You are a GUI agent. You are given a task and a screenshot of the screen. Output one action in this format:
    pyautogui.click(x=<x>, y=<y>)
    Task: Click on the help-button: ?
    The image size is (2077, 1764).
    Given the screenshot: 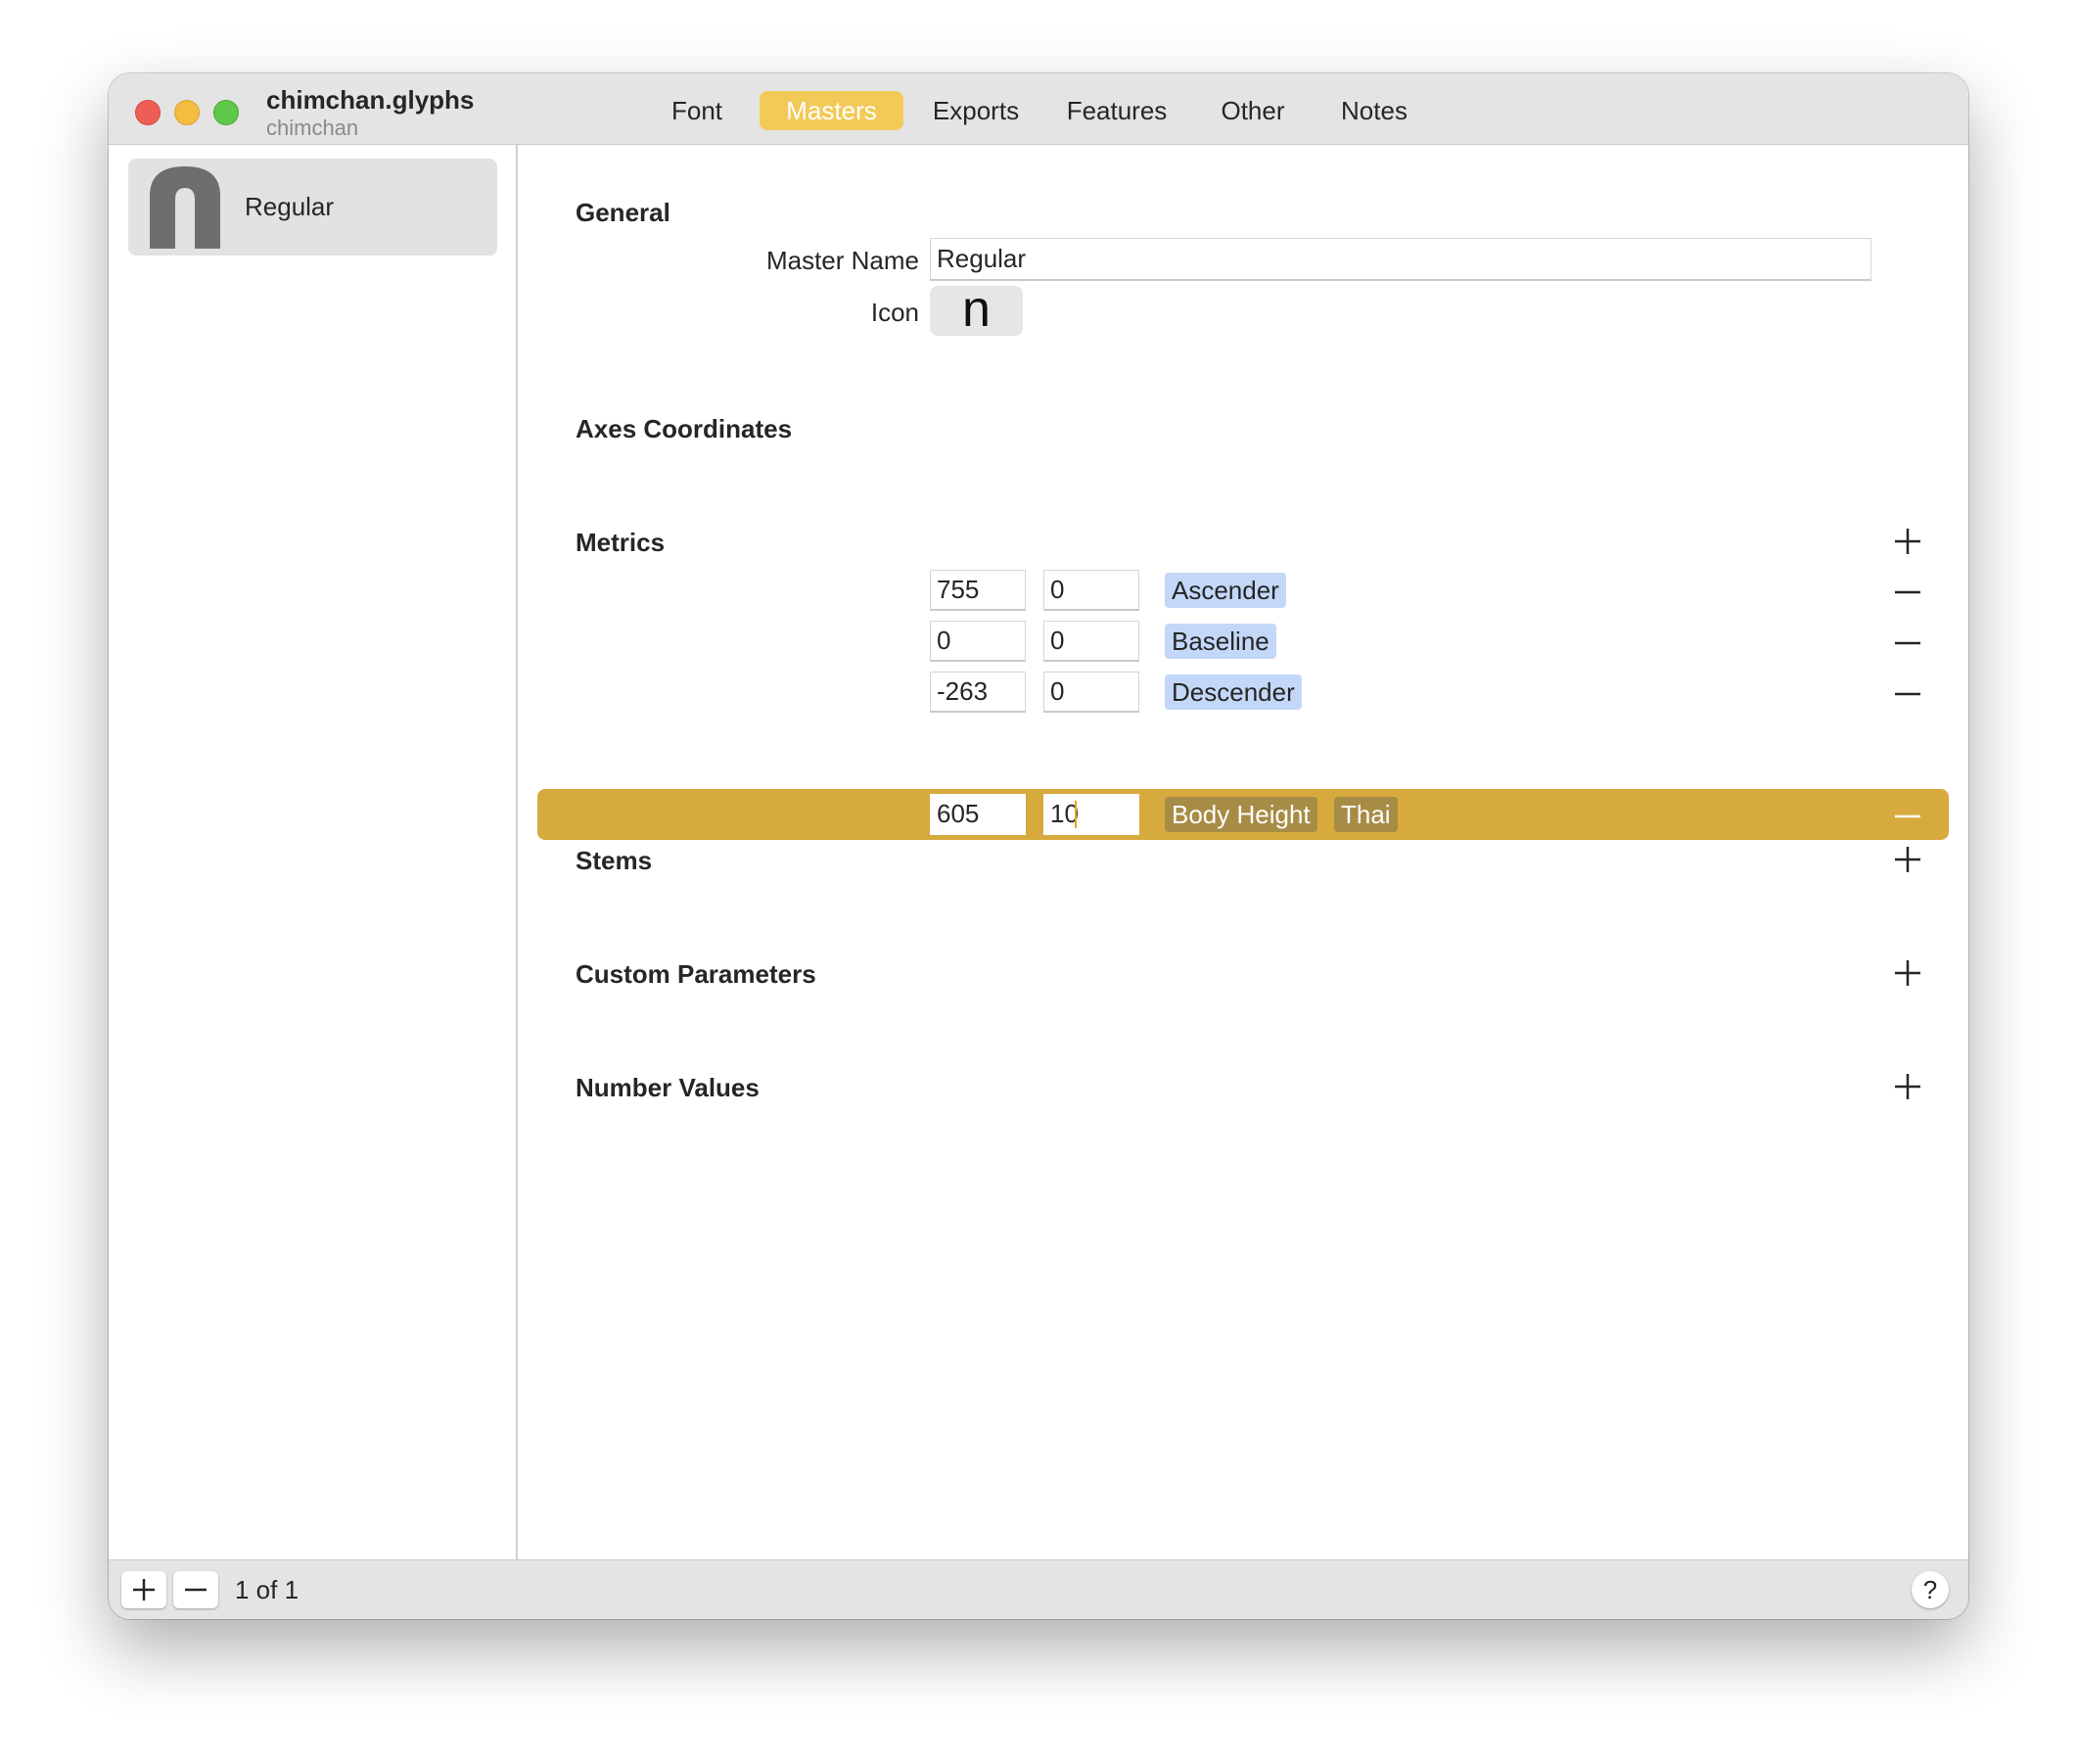 What is the action you would take?
    pyautogui.click(x=1931, y=1589)
    